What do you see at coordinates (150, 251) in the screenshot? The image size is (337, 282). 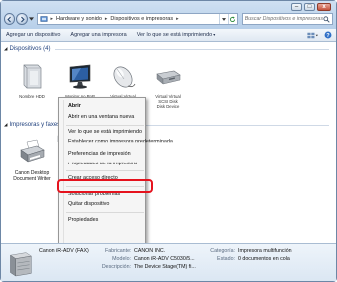 I see `manufacturer-value: CANON INC.` at bounding box center [150, 251].